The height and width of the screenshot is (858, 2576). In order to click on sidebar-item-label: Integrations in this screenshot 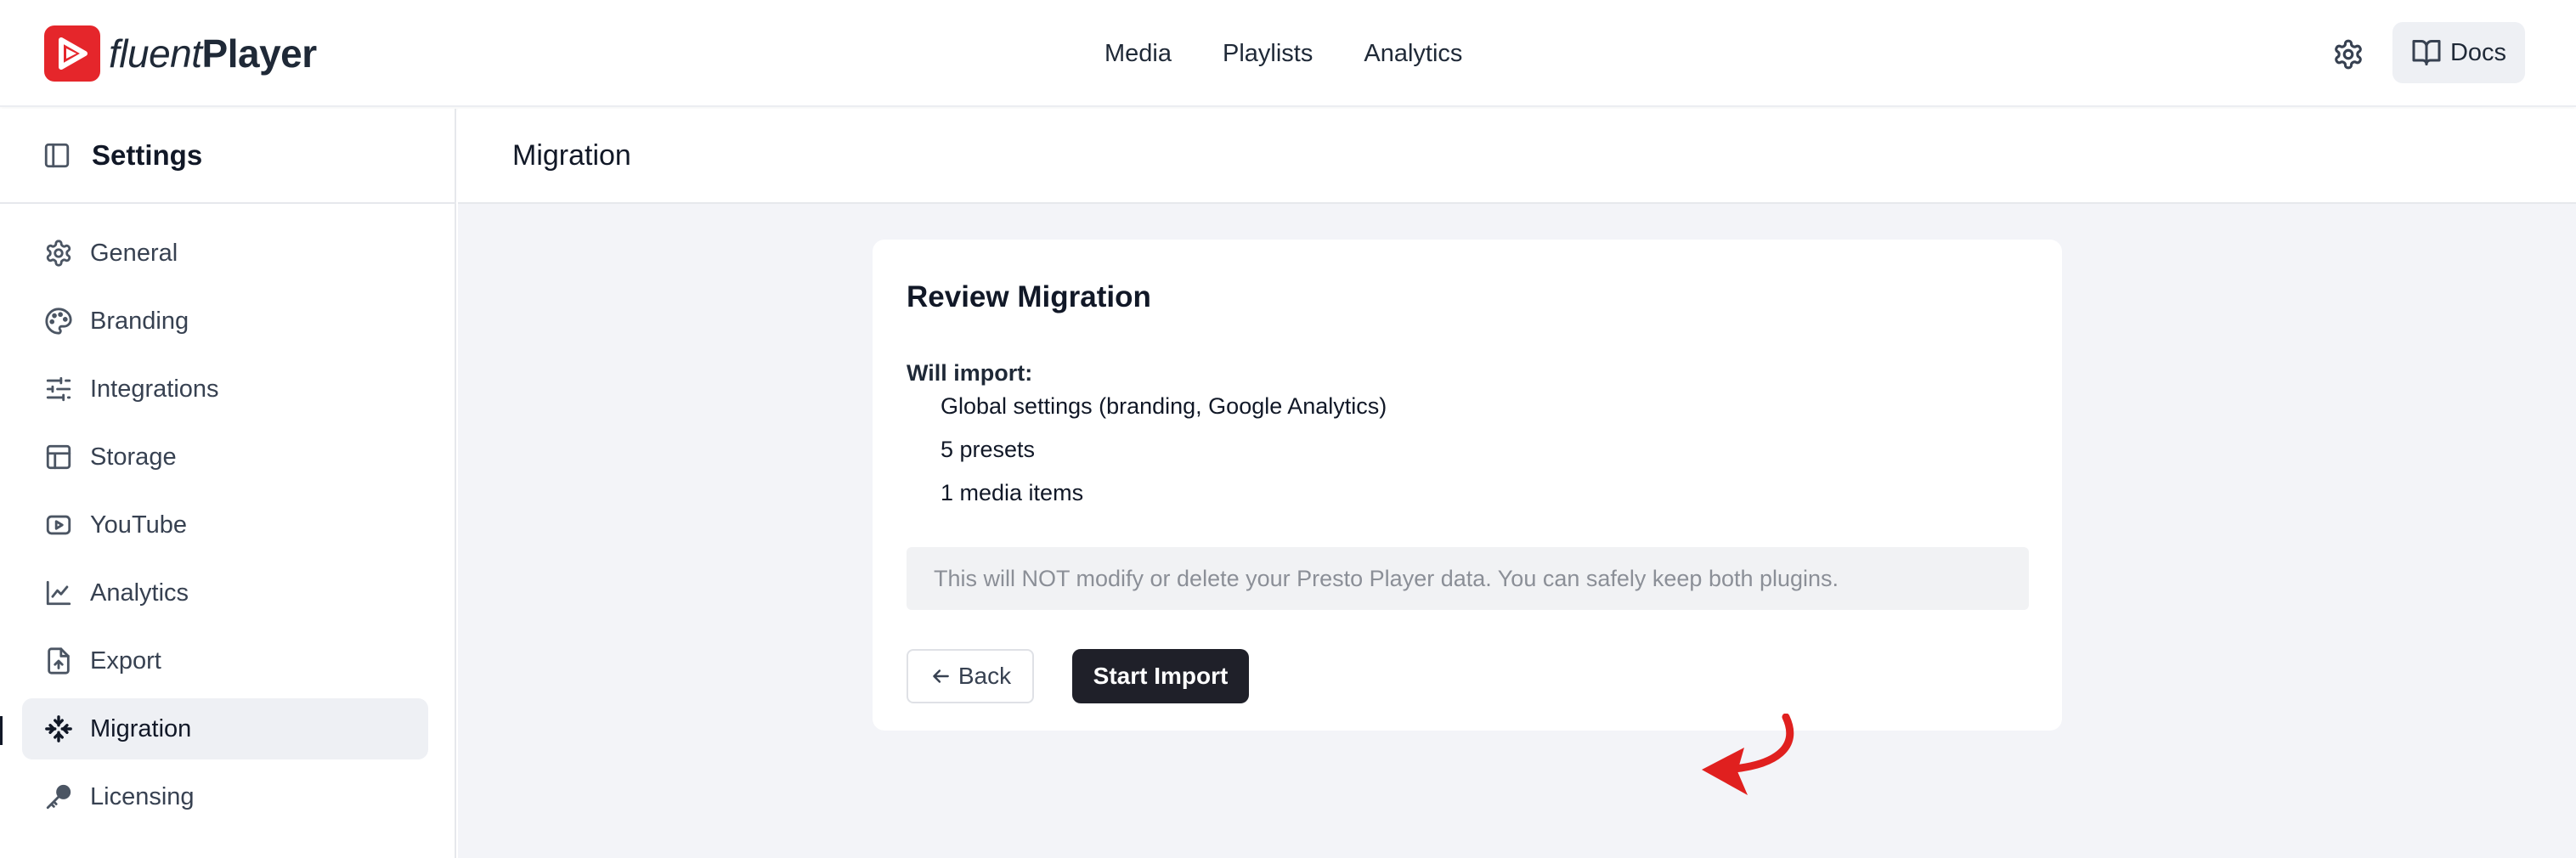, I will do `click(154, 389)`.